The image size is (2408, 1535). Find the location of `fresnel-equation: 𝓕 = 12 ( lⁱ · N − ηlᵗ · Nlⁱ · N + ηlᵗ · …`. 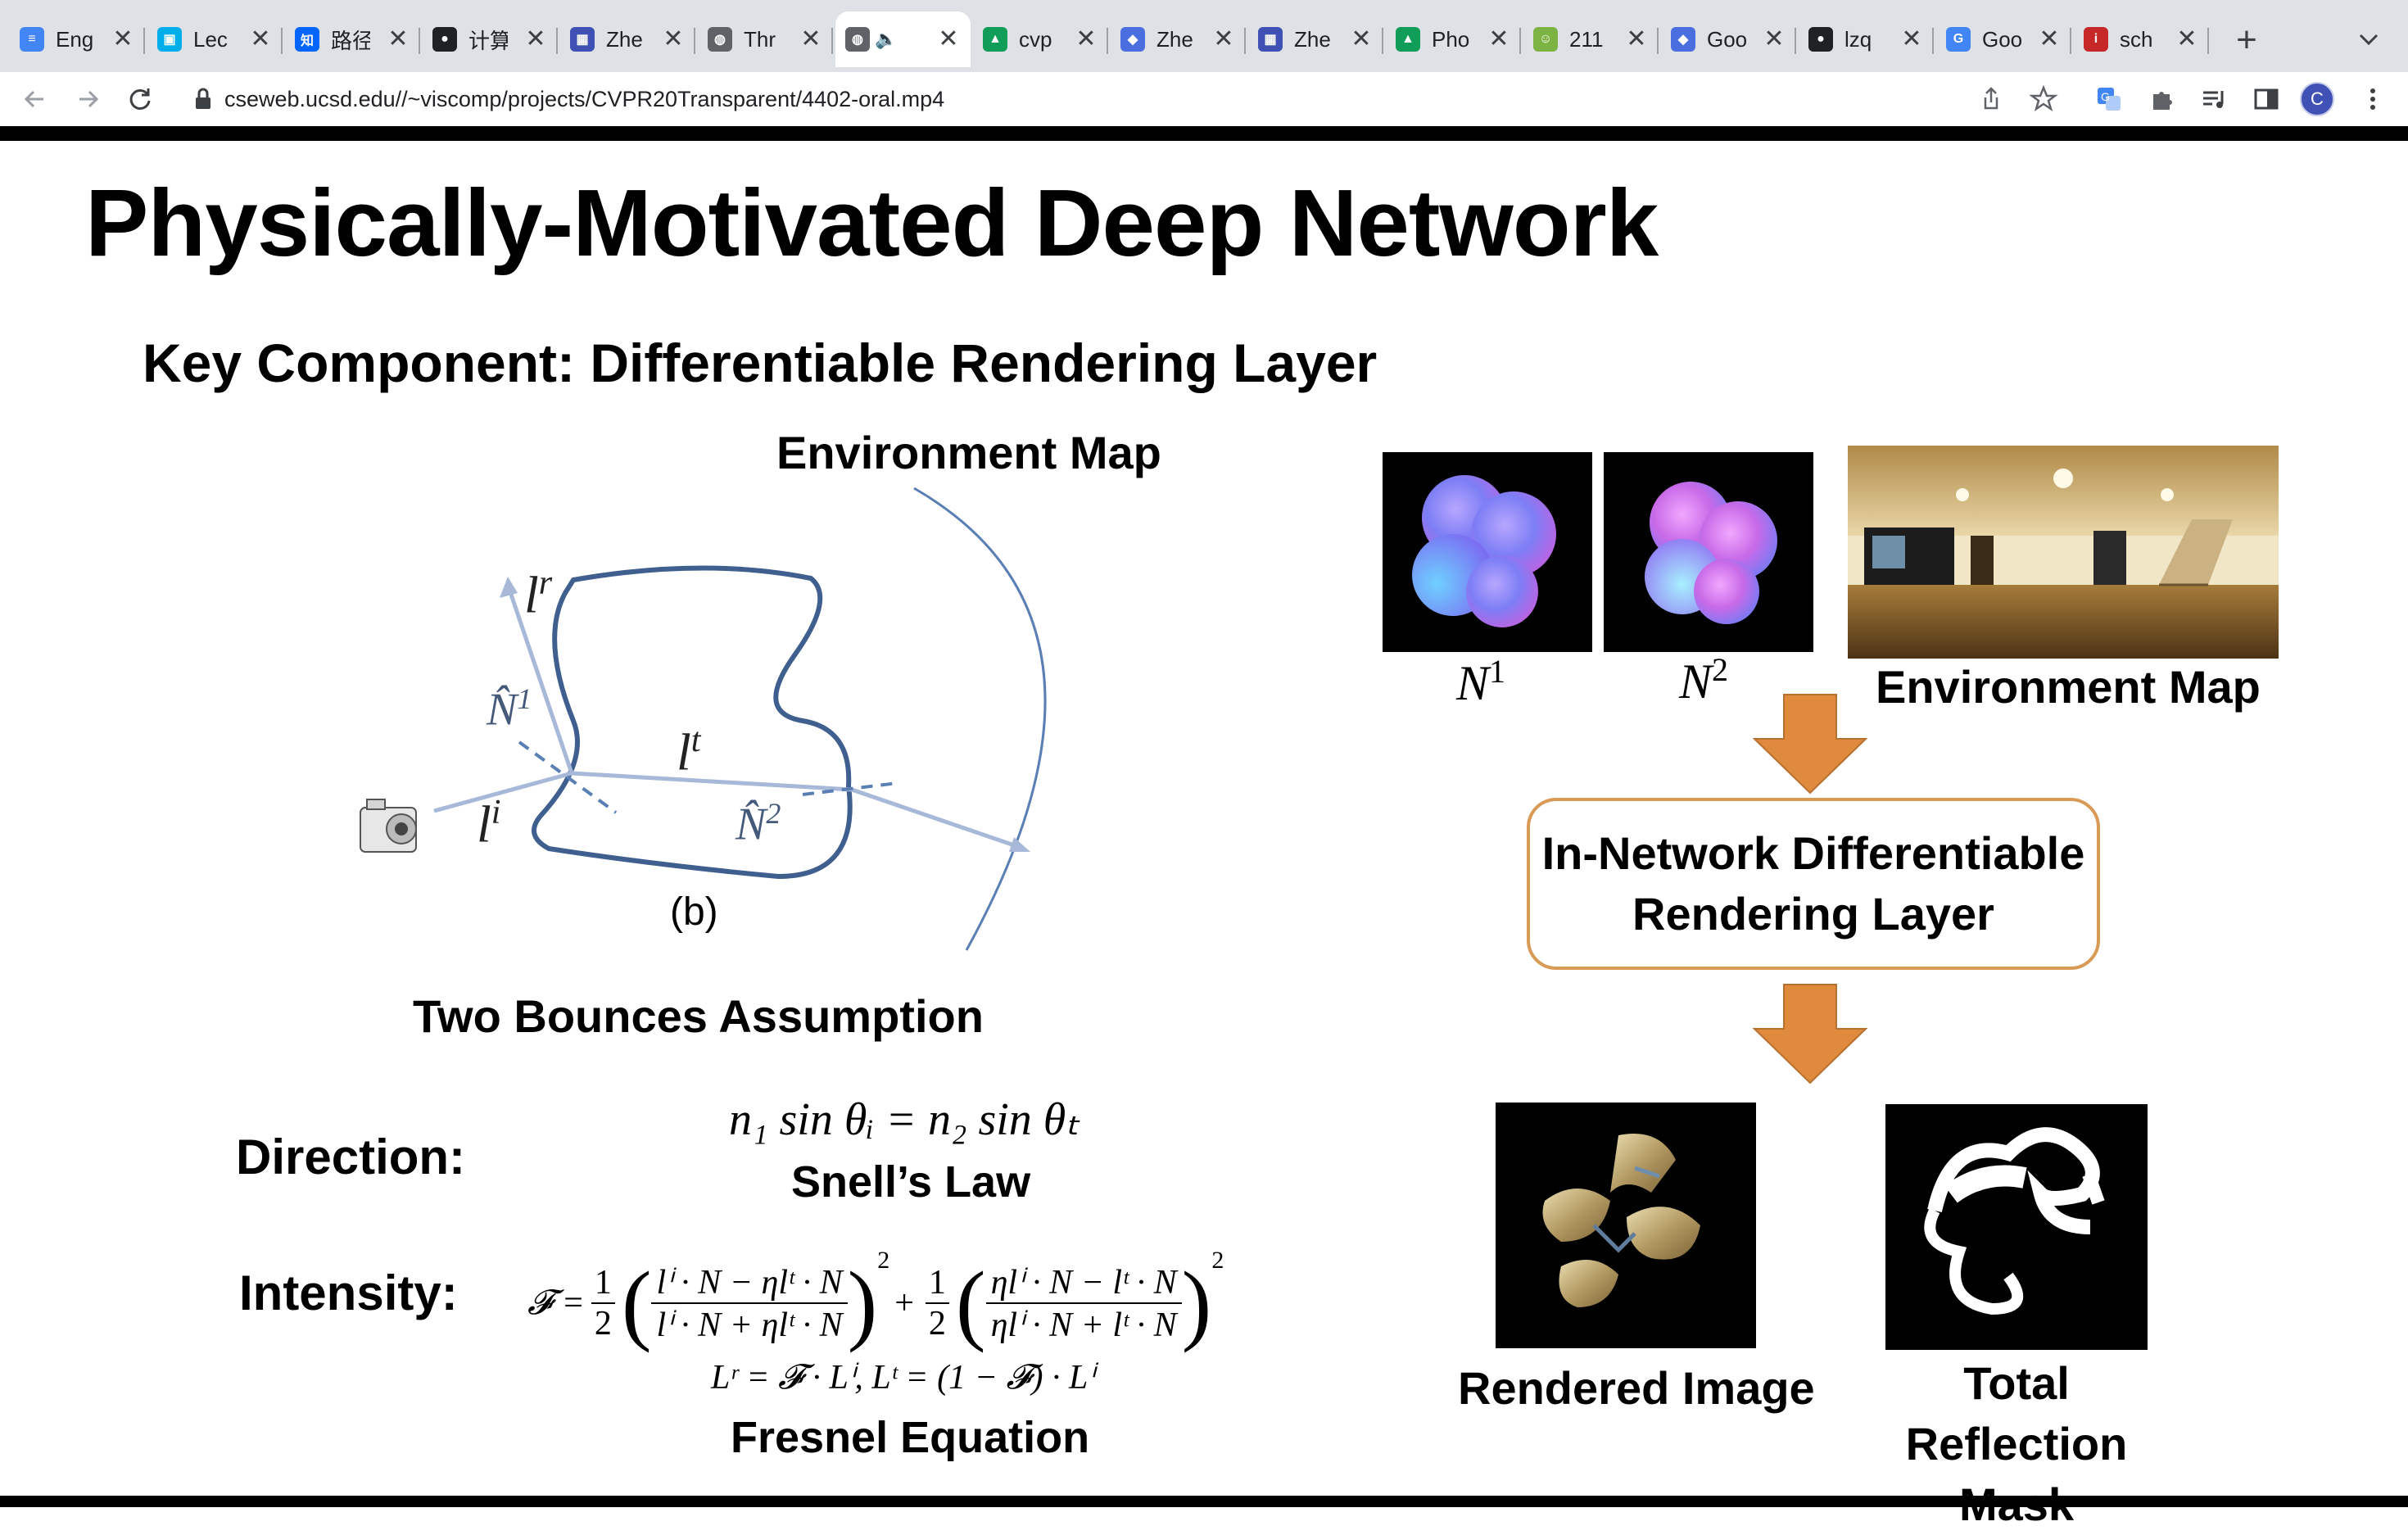

fresnel-equation: 𝓕 = 12 ( lⁱ · N − ηlᵗ · Nlⁱ · N + ηlᵗ · … is located at coordinates (875, 1303).